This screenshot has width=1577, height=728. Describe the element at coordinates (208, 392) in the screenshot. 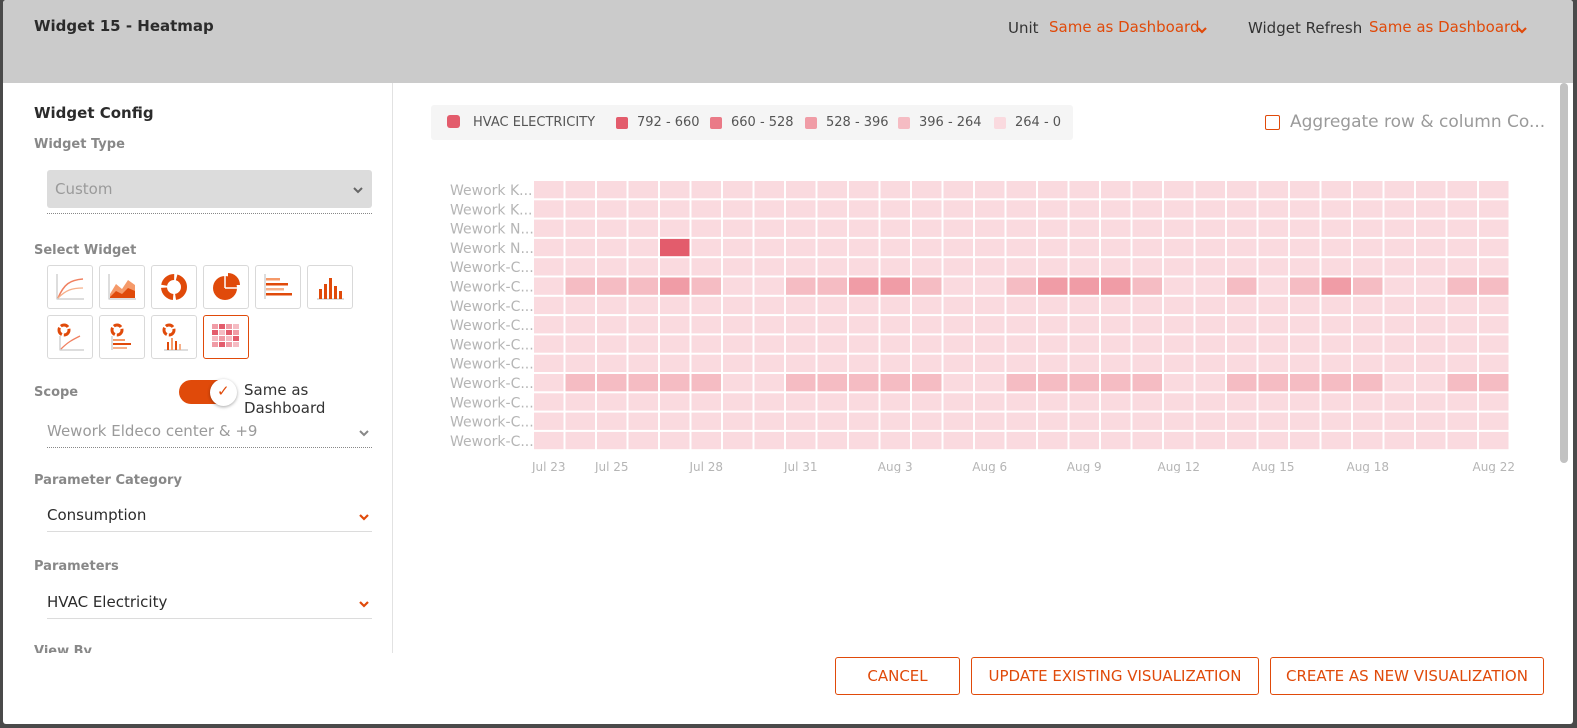

I see `scope-toggle: ✓` at that location.